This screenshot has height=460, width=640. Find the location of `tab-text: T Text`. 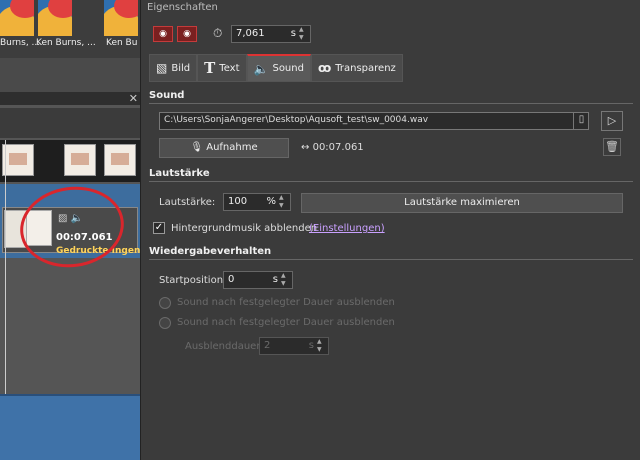

tab-text: T Text is located at coordinates (222, 68).